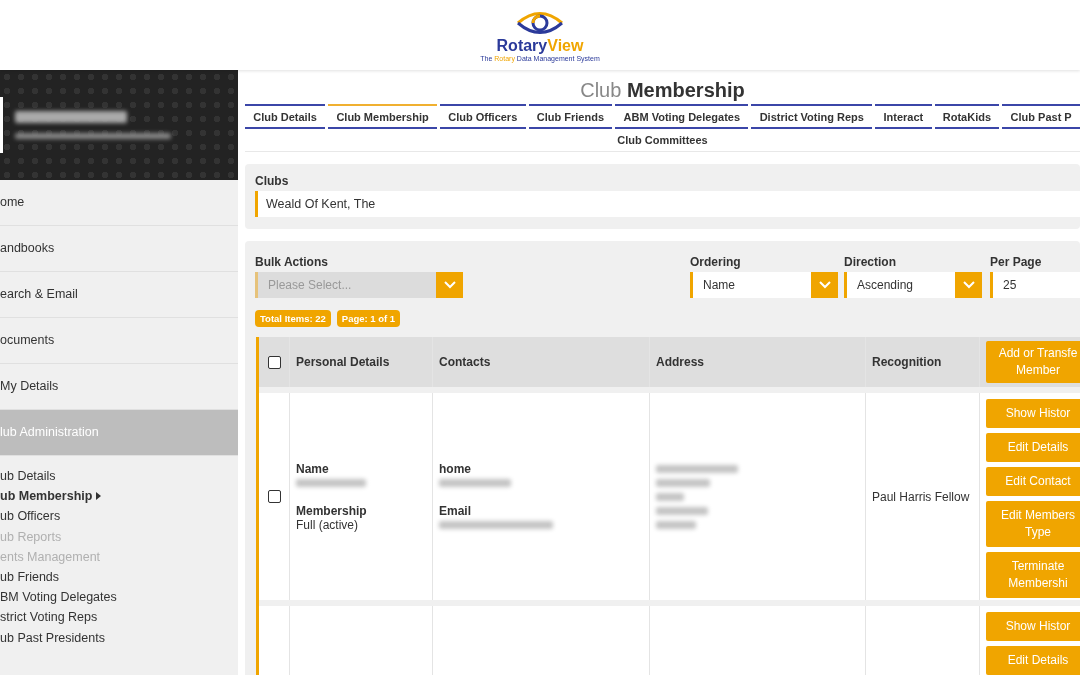  What do you see at coordinates (331, 510) in the screenshot?
I see `field-label: Membership` at bounding box center [331, 510].